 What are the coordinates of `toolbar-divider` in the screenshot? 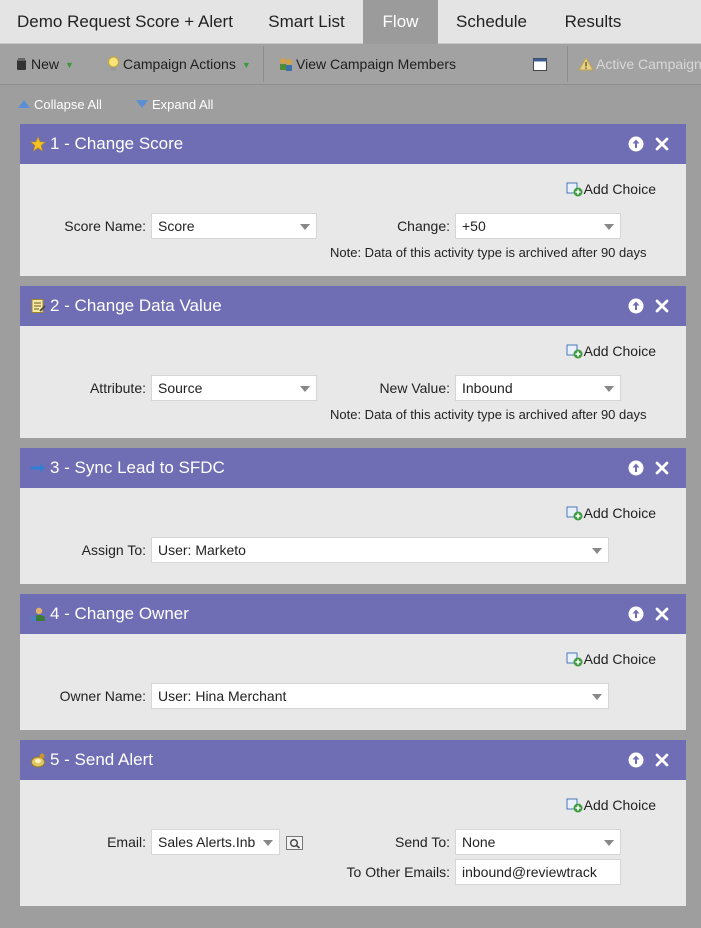 It's located at (263, 64).